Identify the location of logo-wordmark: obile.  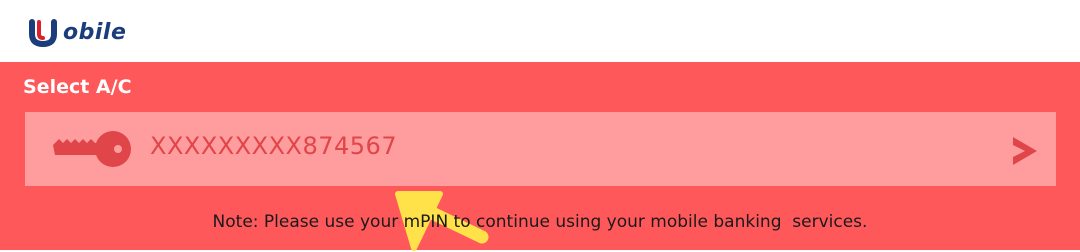
(95, 32).